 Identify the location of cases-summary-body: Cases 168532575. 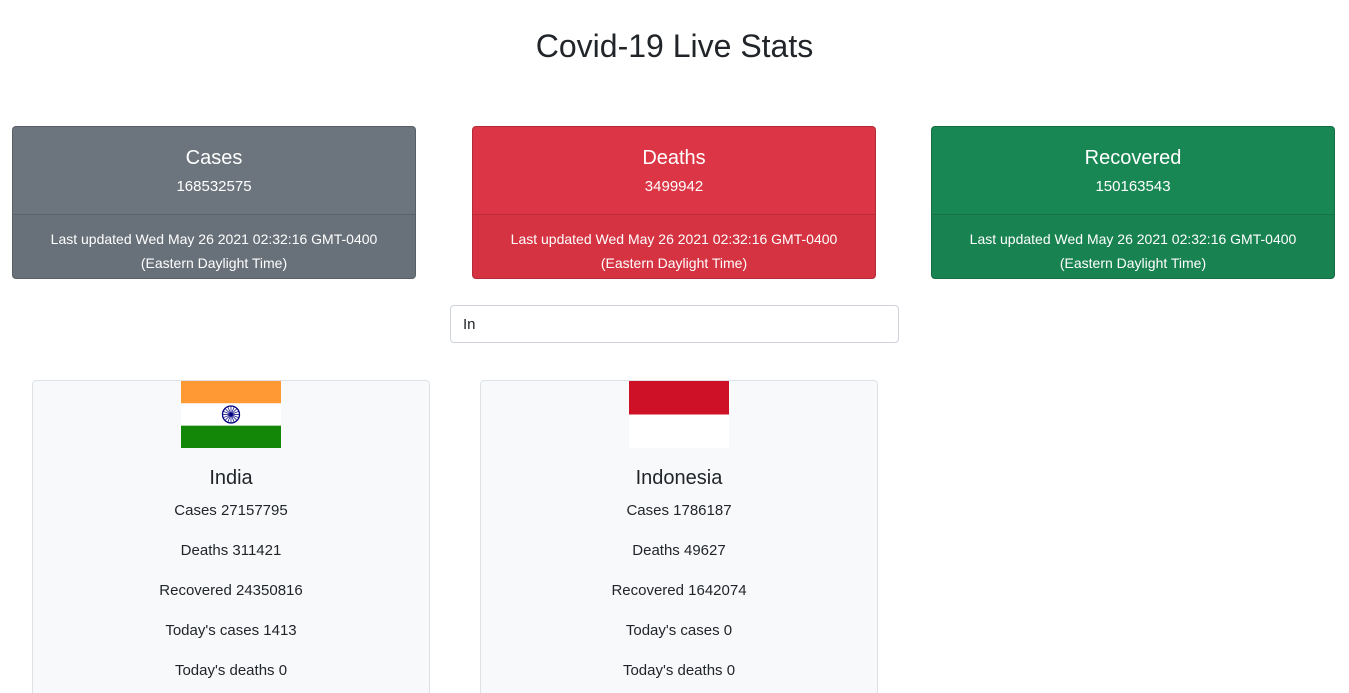
(214, 171).